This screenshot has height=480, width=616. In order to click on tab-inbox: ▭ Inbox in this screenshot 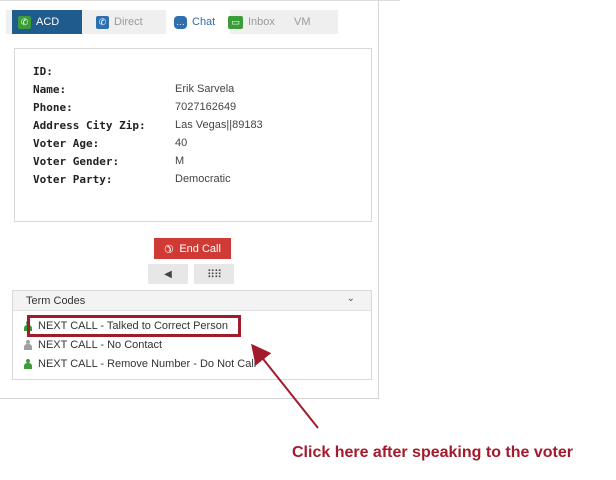, I will do `click(251, 22)`.